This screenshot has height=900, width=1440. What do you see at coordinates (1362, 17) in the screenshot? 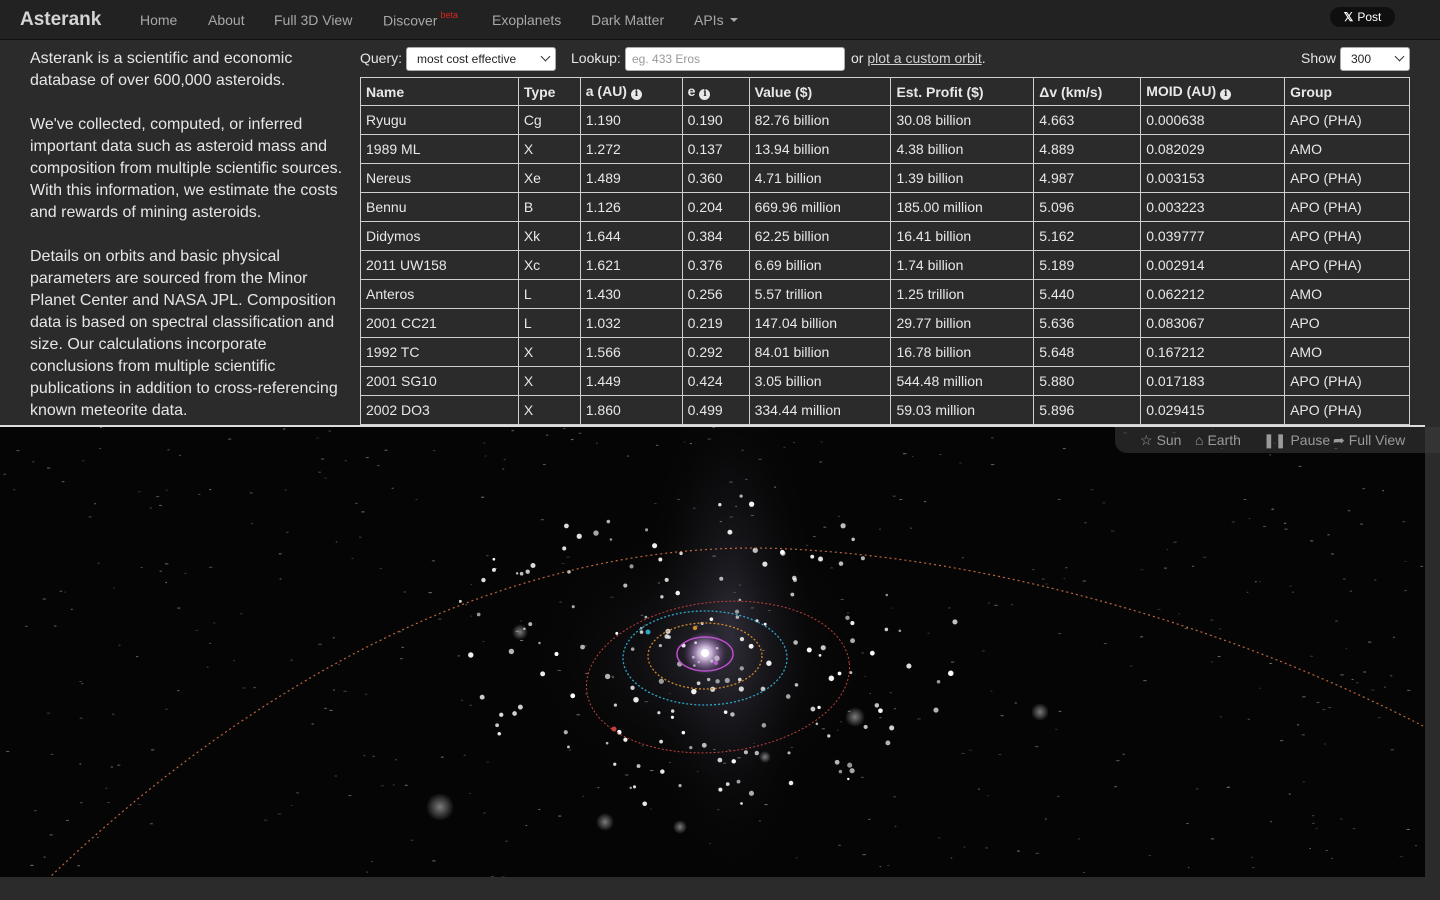
I see `x-post-button: 𝕏 Post` at bounding box center [1362, 17].